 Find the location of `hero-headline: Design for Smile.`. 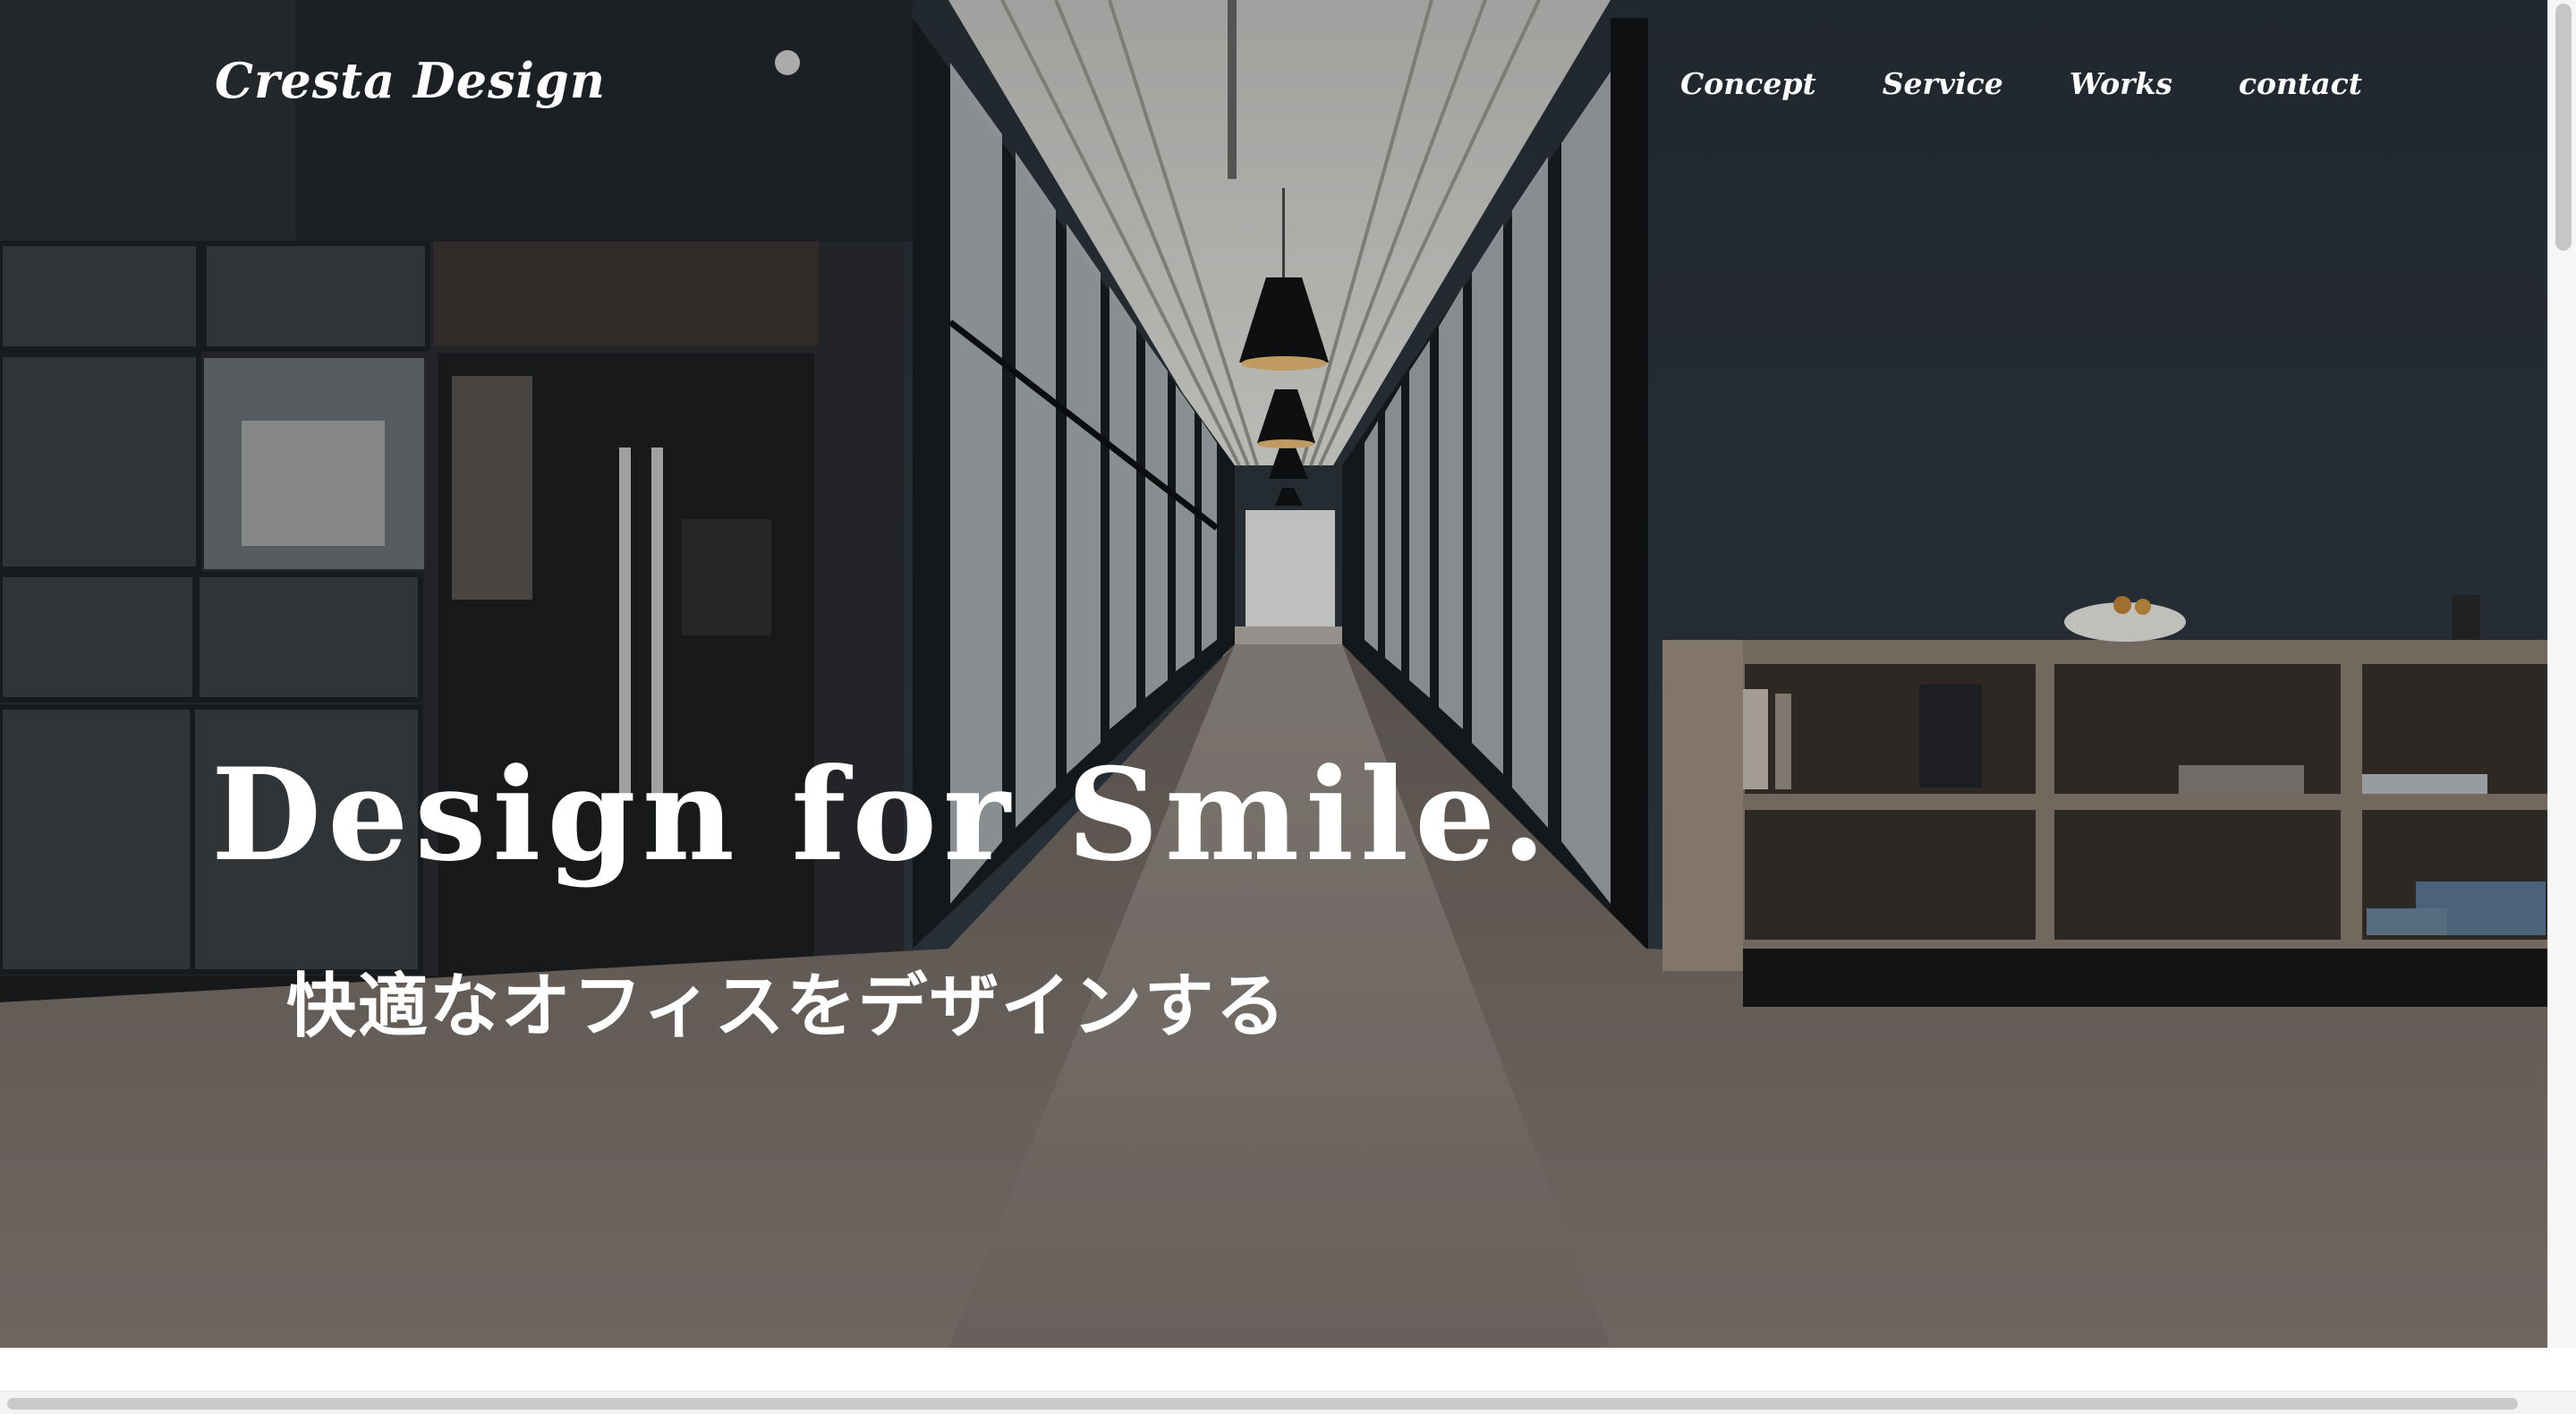

hero-headline: Design for Smile. is located at coordinates (881, 815).